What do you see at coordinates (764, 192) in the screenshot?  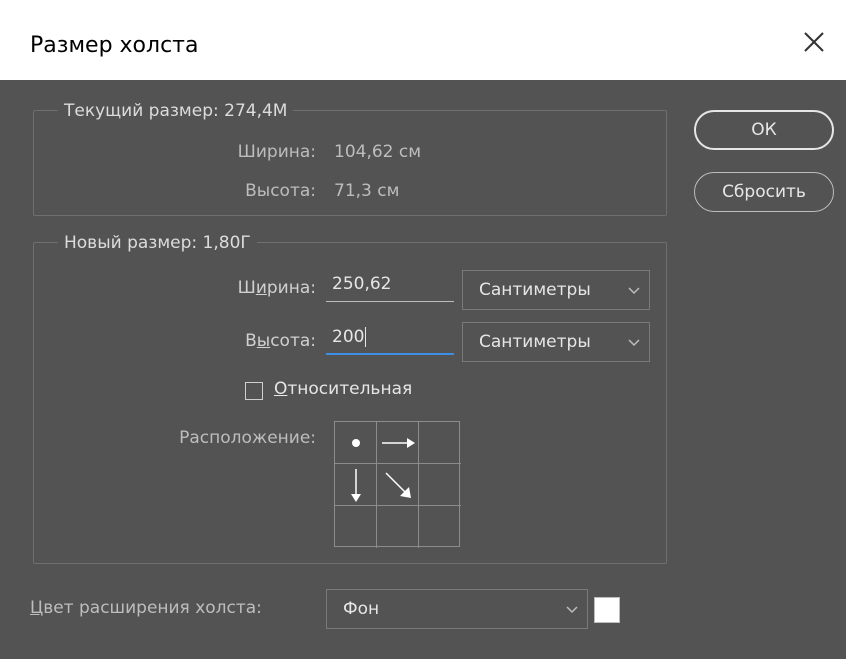 I see `reset-button: Сбросить` at bounding box center [764, 192].